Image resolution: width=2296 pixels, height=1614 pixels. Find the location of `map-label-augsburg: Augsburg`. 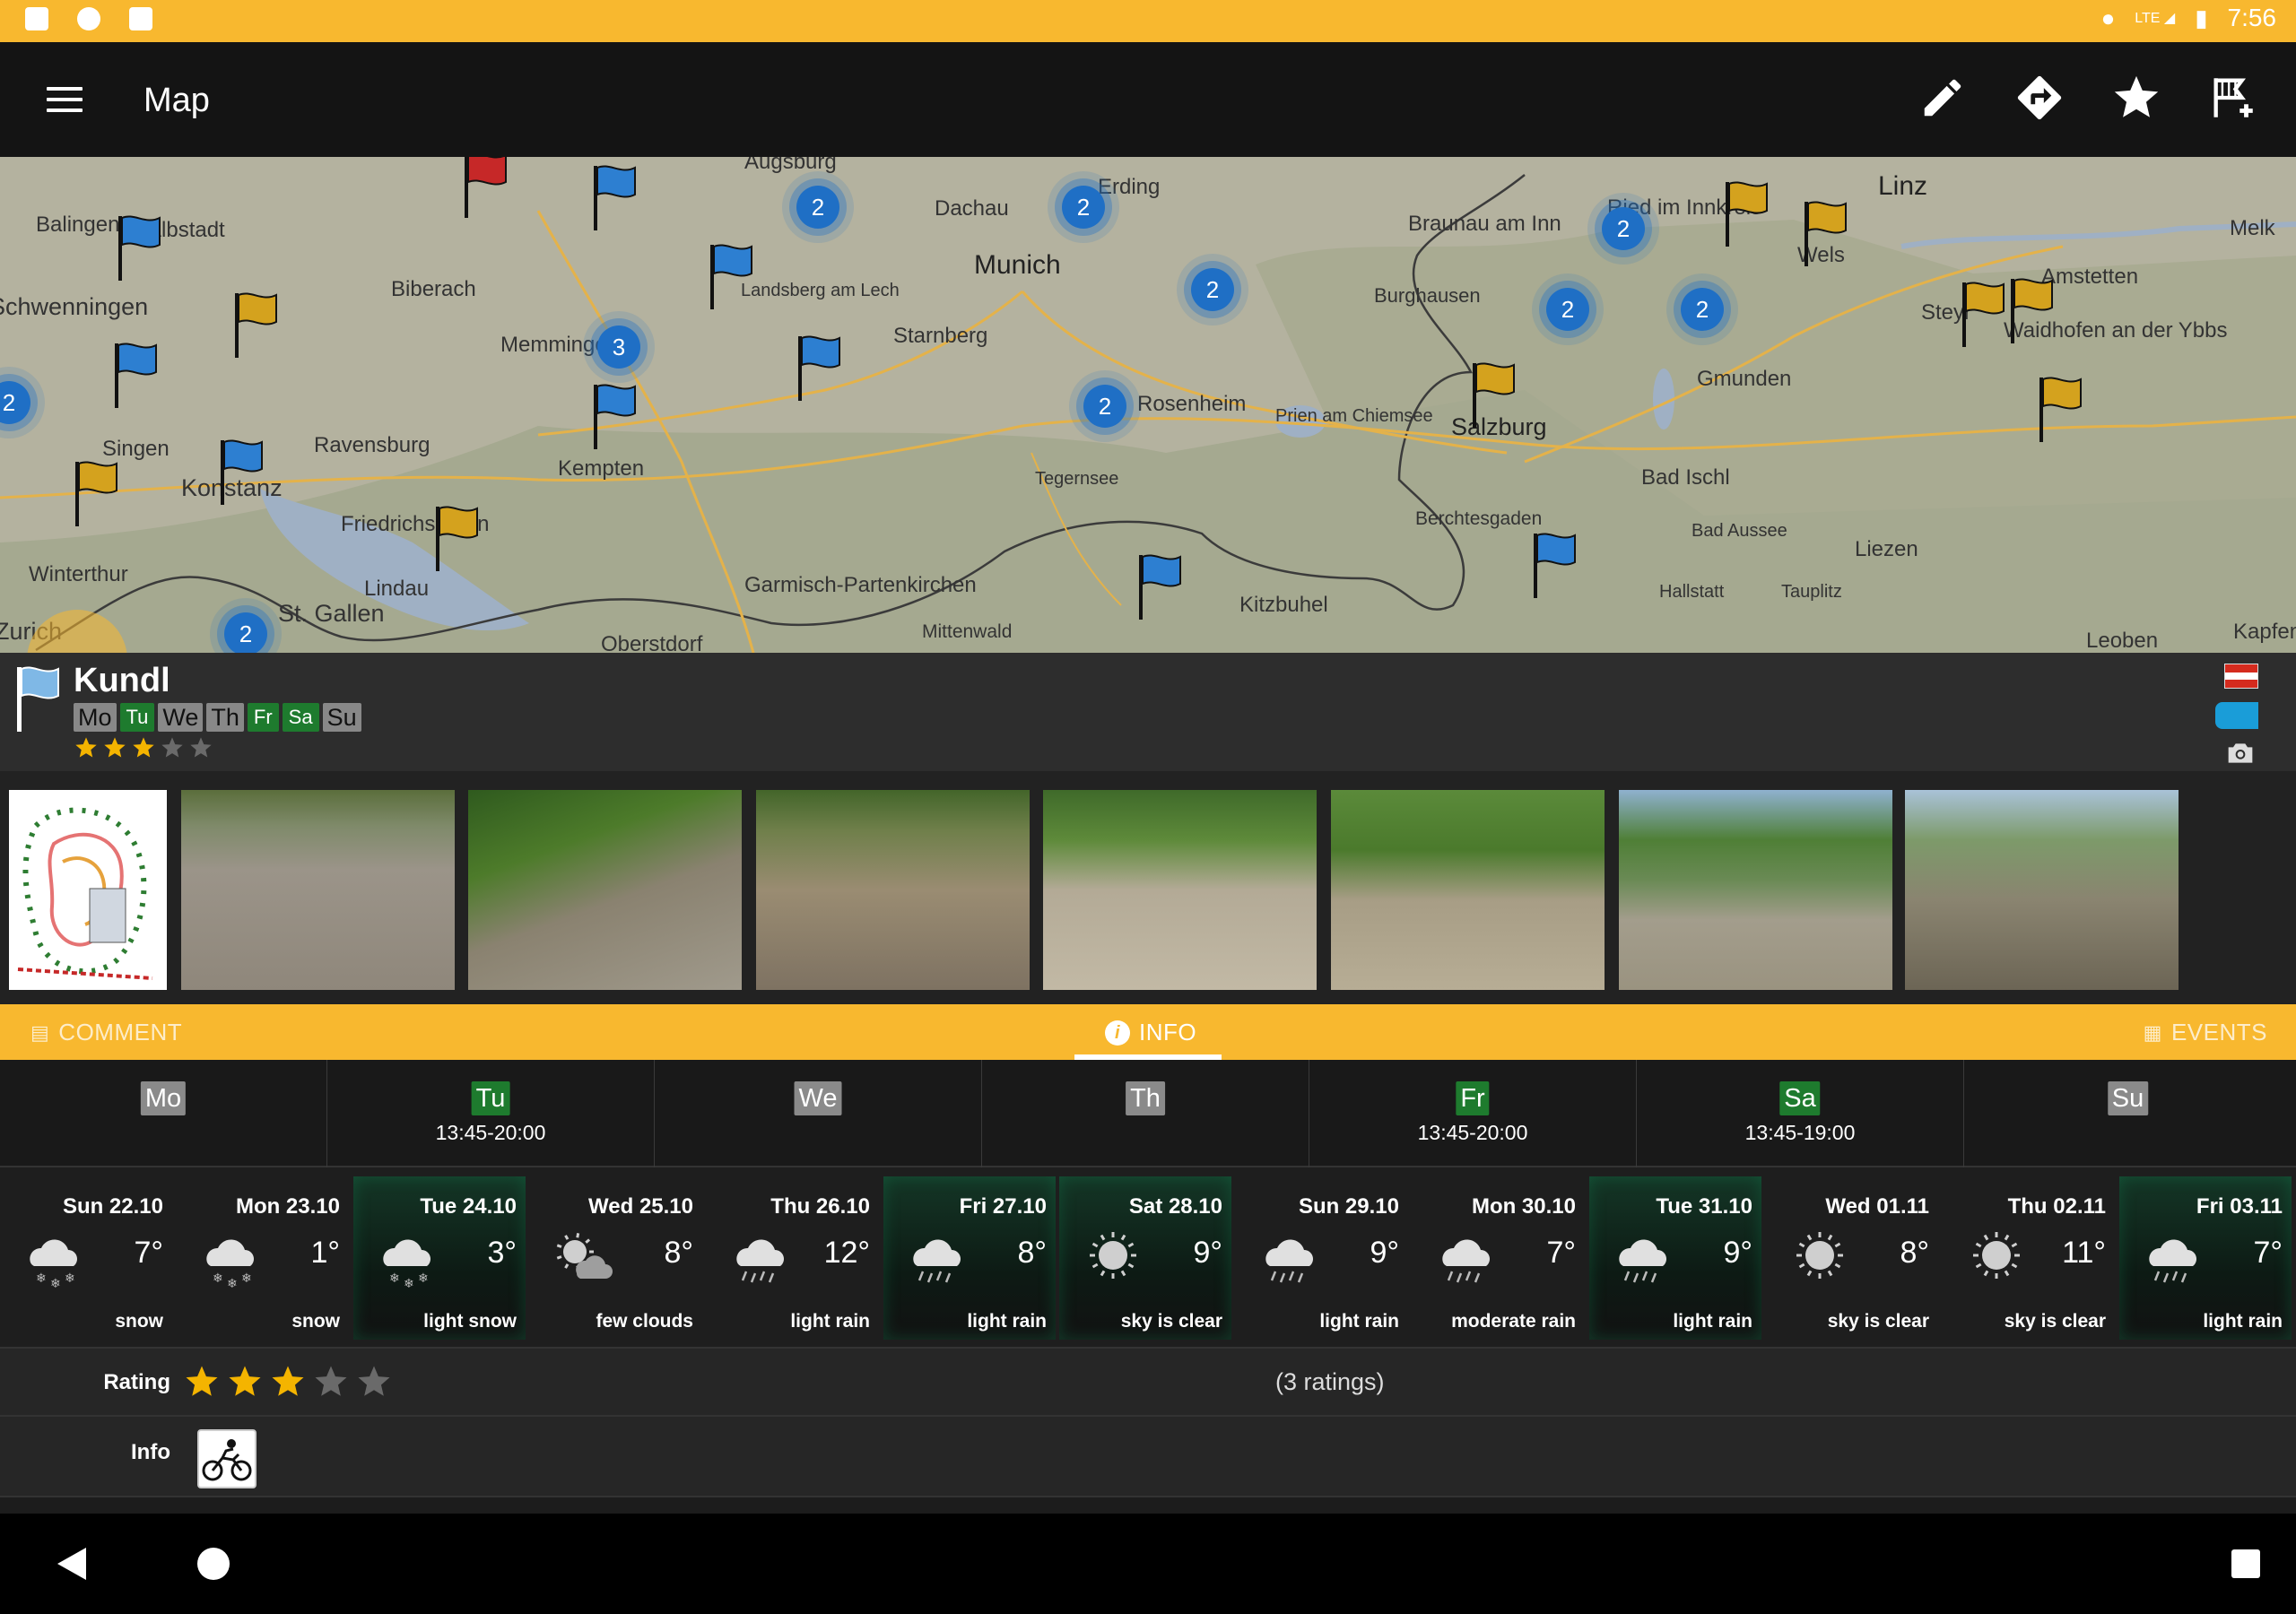

map-label-augsburg: Augsburg is located at coordinates (790, 165).